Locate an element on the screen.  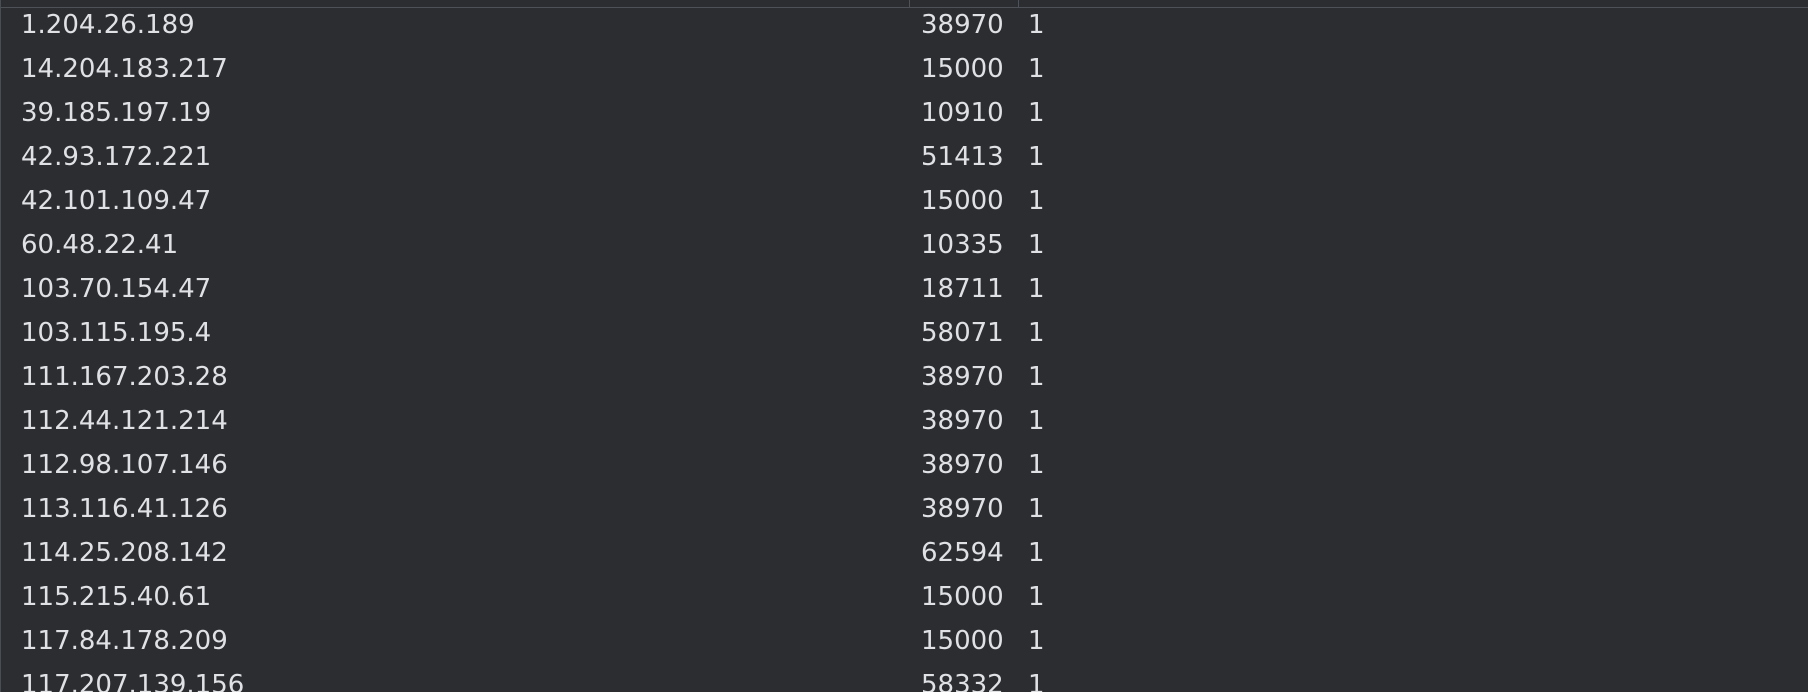
ip-cell: 117.207.139.156 is located at coordinates (133, 681).